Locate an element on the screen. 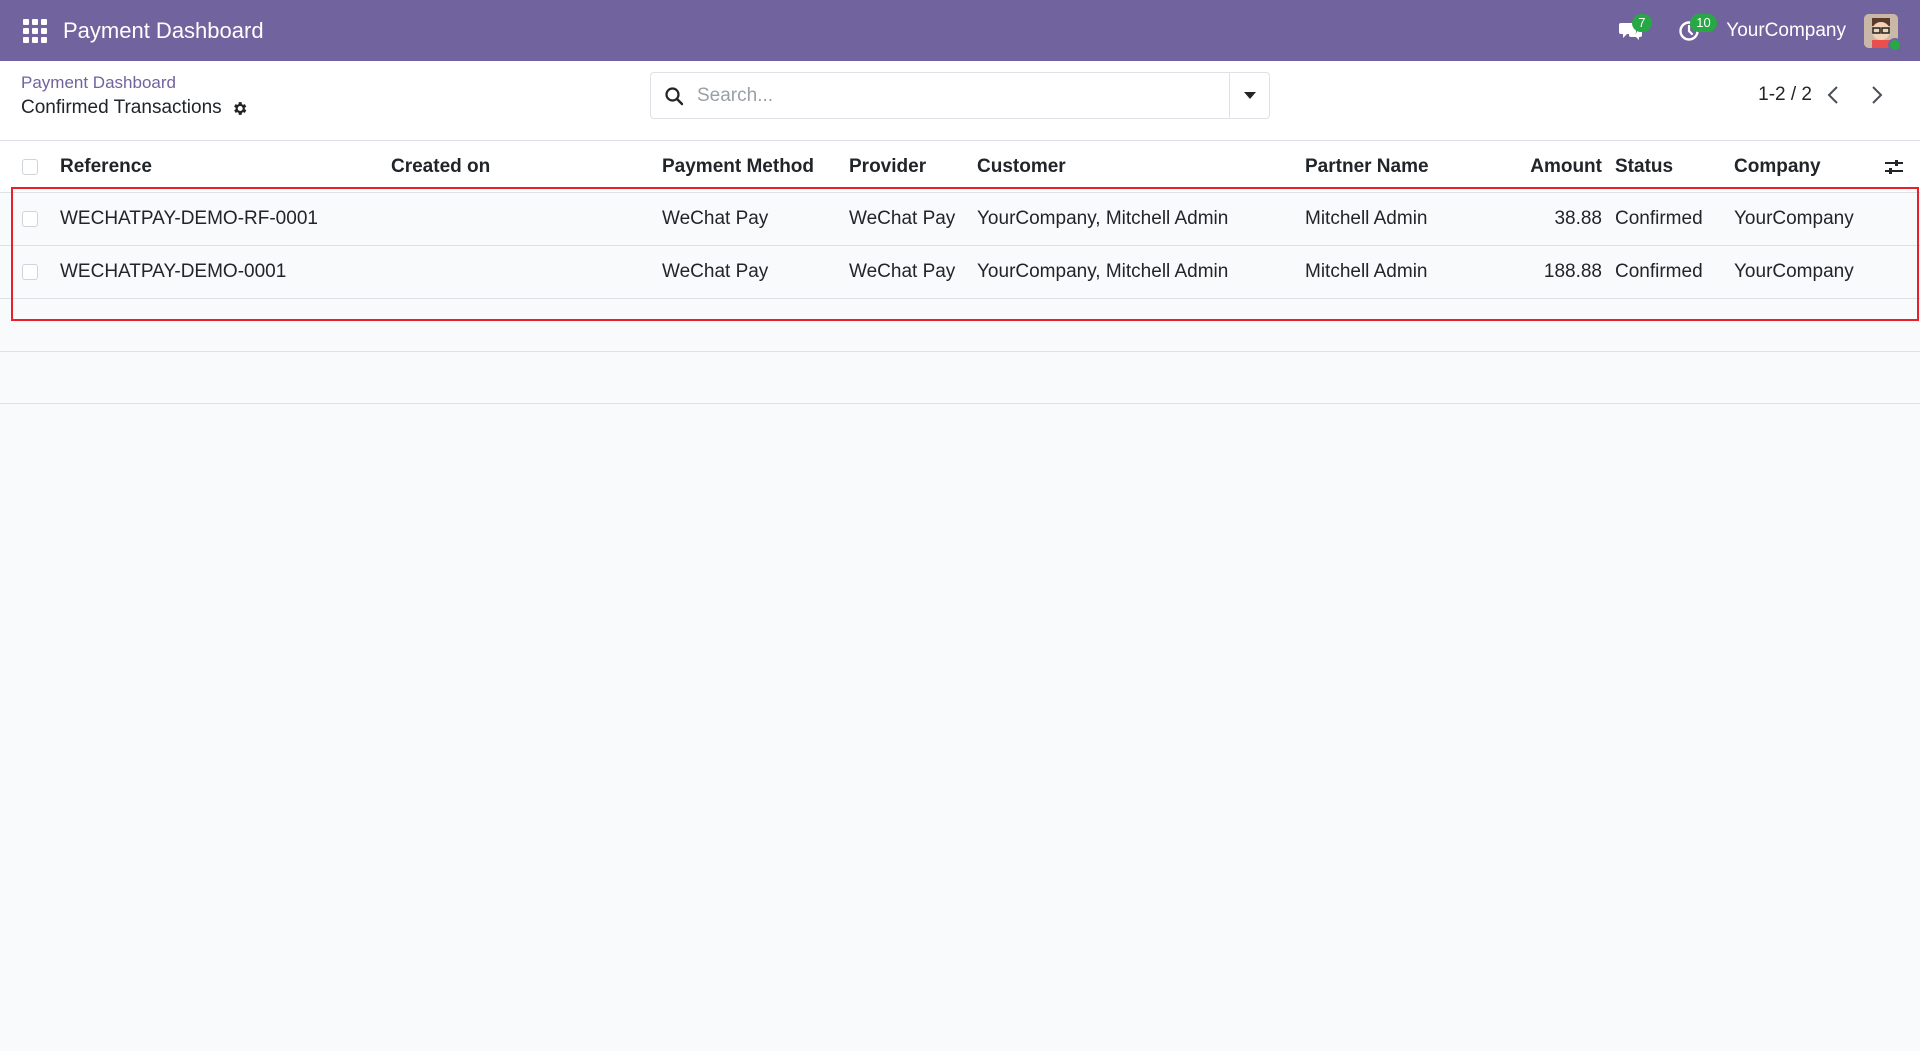  search-input is located at coordinates (963, 95).